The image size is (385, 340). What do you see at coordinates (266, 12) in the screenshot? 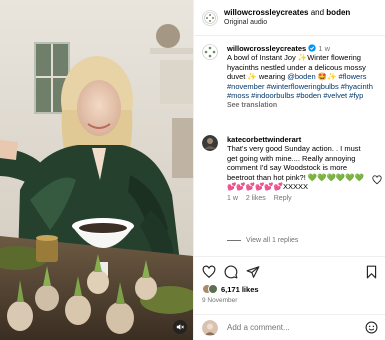
I see `header-author-link: willowcrossleycreates` at bounding box center [266, 12].